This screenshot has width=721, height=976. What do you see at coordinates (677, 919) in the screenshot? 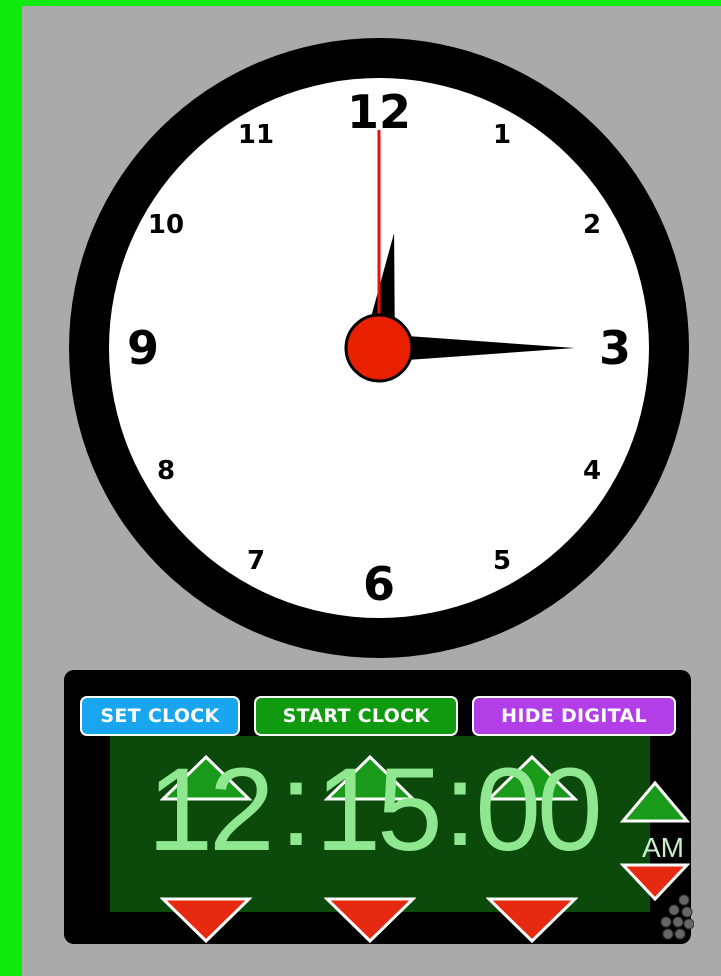
I see `resize-grip-icon` at bounding box center [677, 919].